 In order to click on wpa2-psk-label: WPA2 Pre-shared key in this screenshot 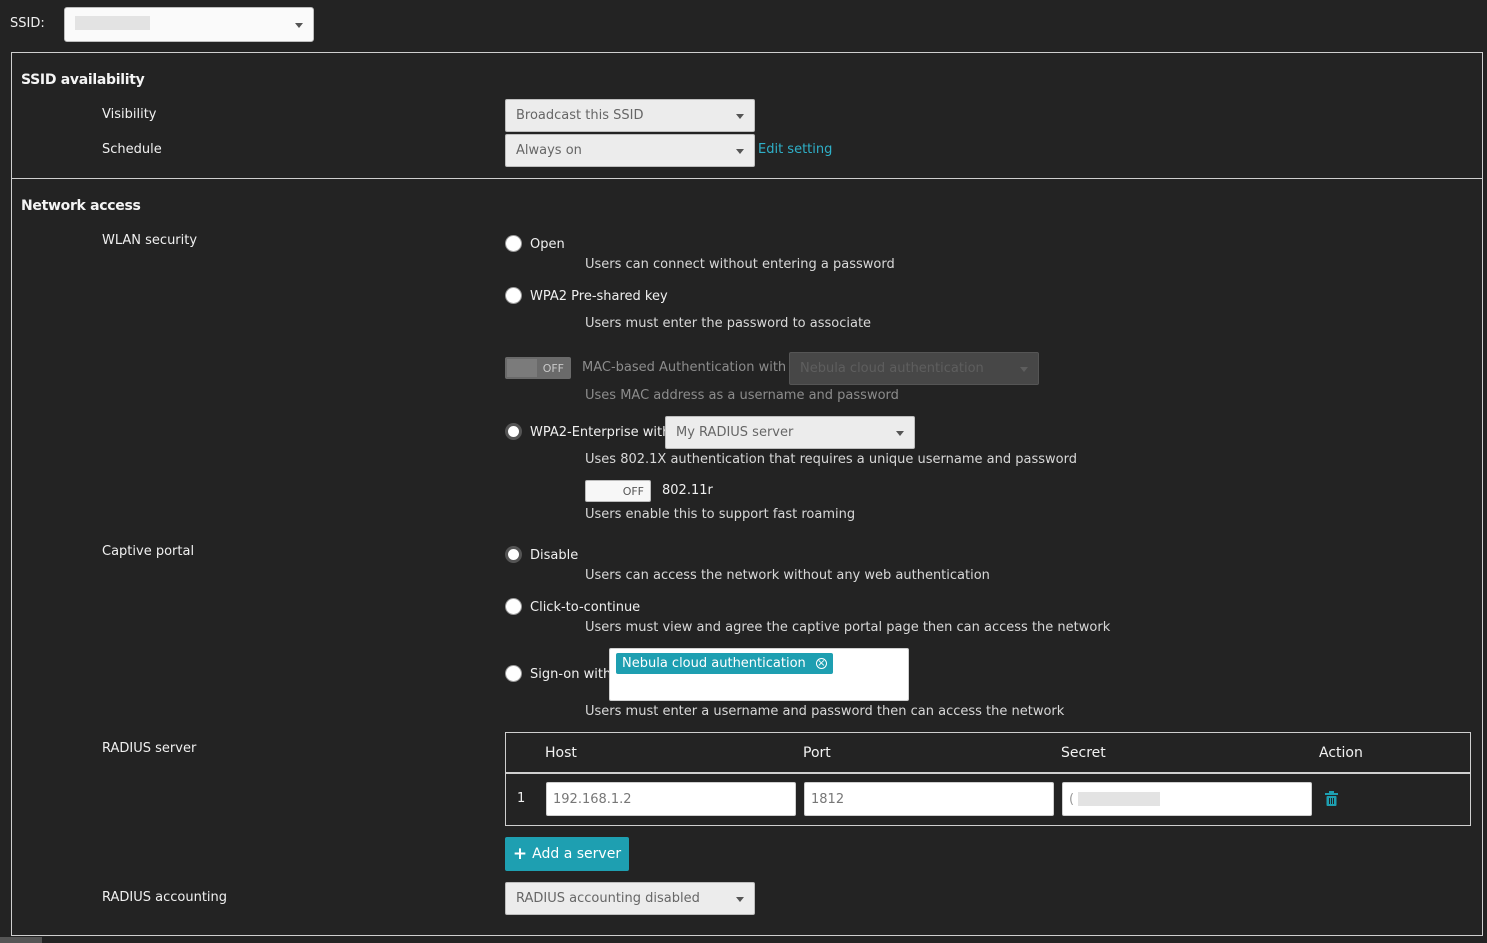, I will do `click(599, 296)`.